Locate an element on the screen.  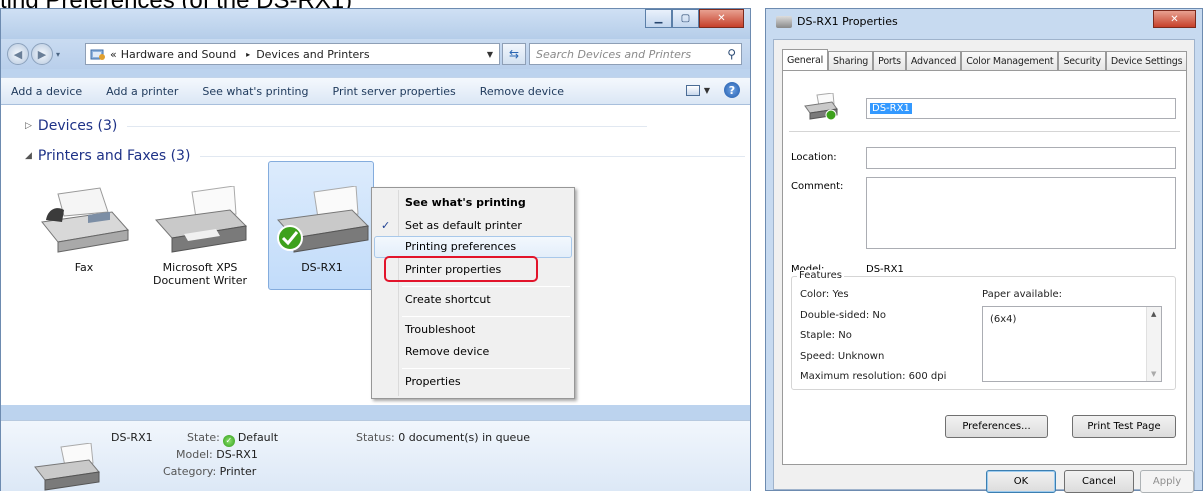
ok-check-icon: ✓ is located at coordinates (228, 441).